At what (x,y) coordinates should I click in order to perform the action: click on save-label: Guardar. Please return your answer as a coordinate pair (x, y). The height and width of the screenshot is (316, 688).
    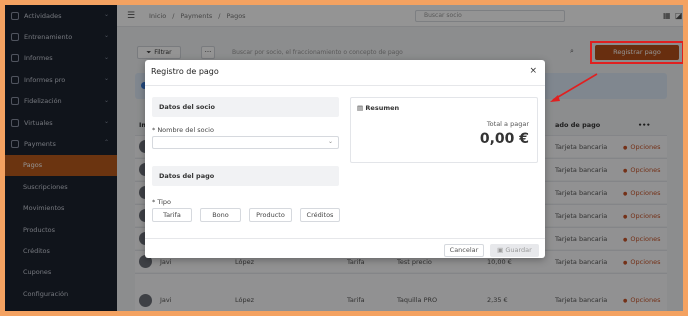
    Looking at the image, I should click on (518, 250).